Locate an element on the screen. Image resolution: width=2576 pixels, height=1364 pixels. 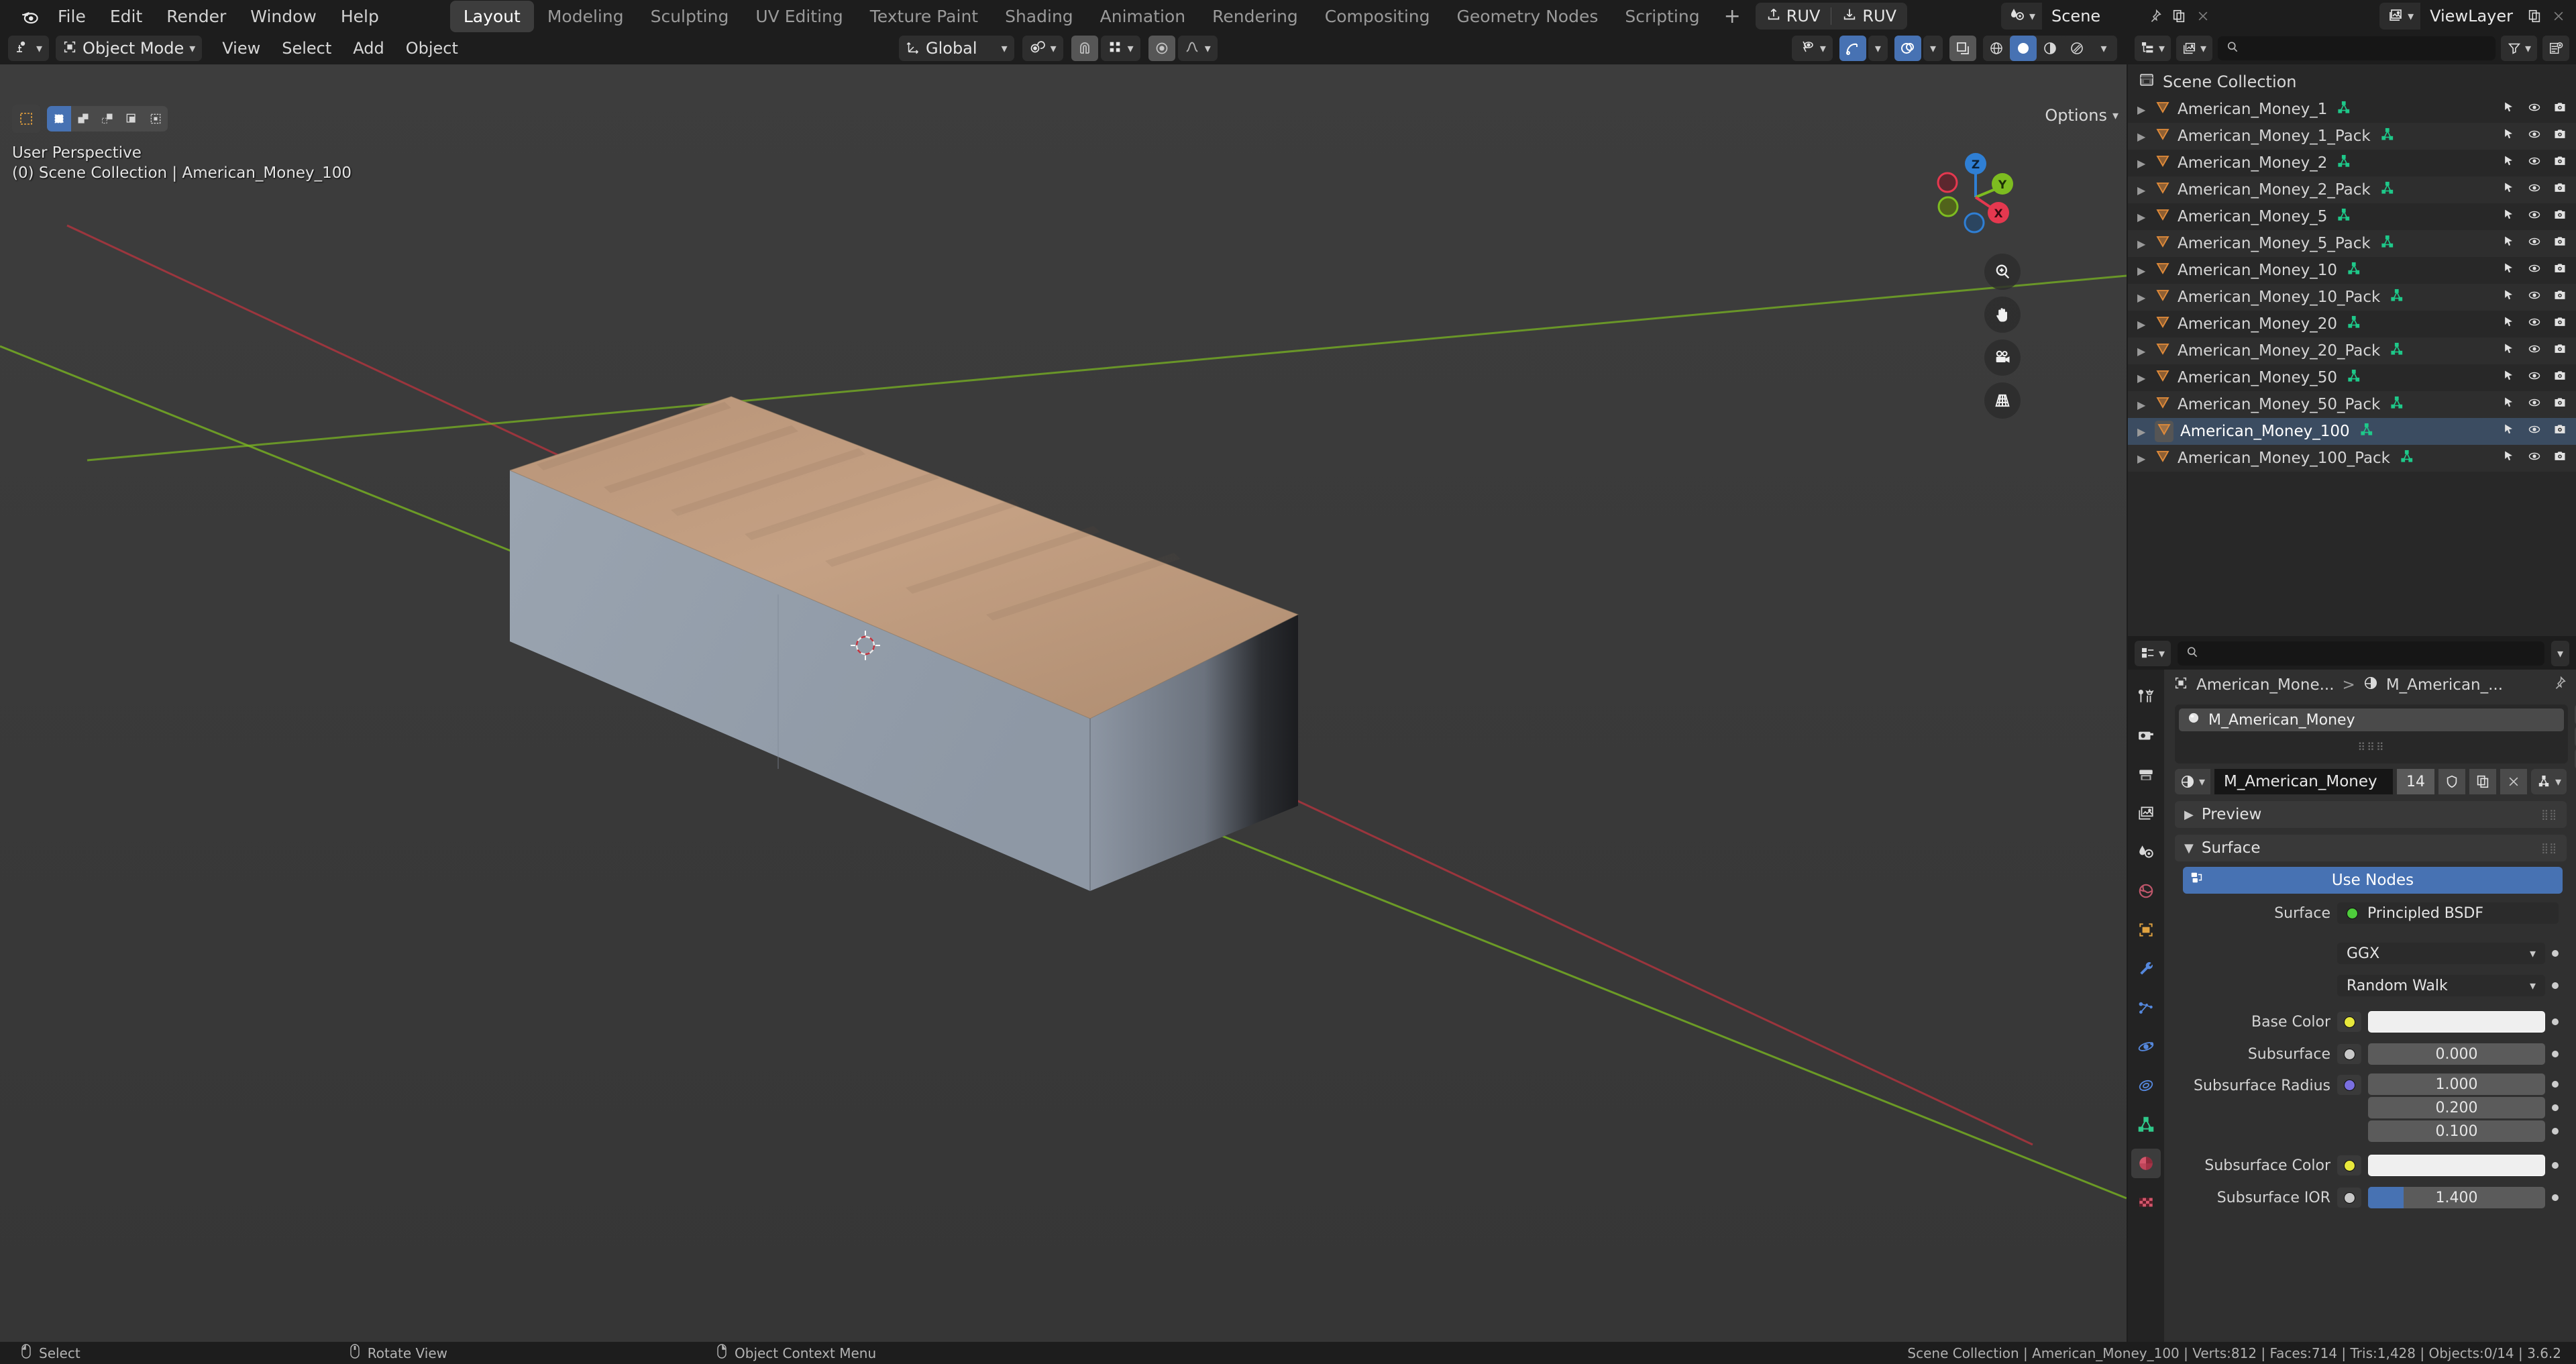
properties-search-input is located at coordinates (2361, 653).